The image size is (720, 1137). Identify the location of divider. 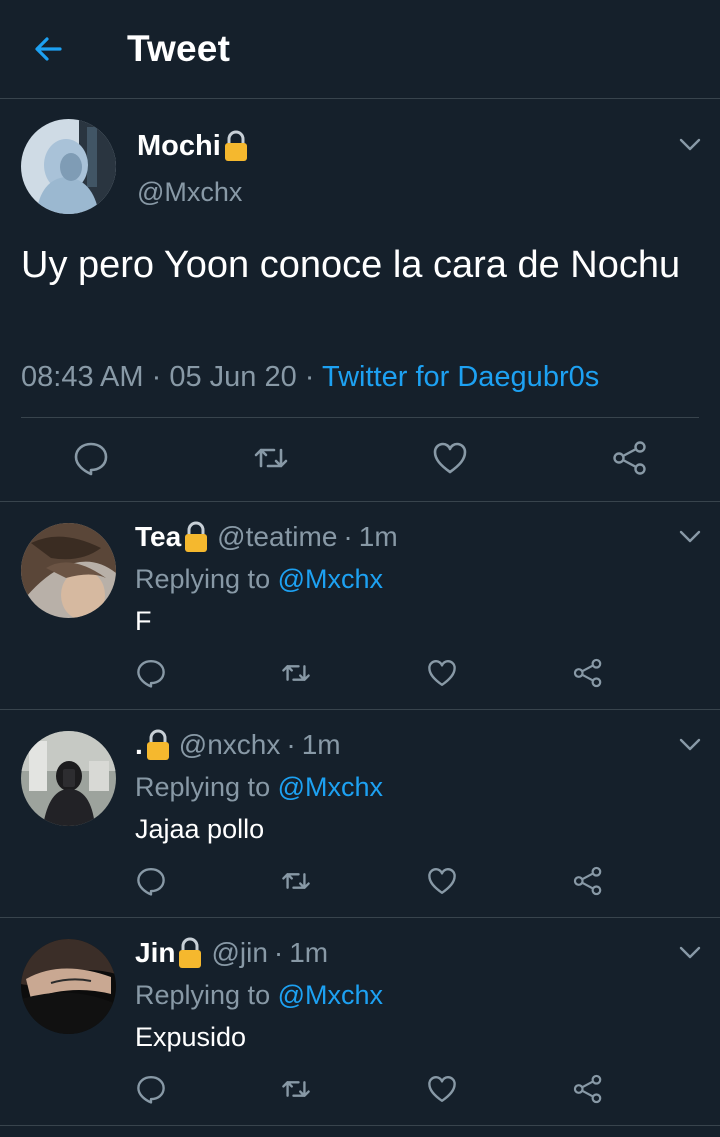
(360, 417).